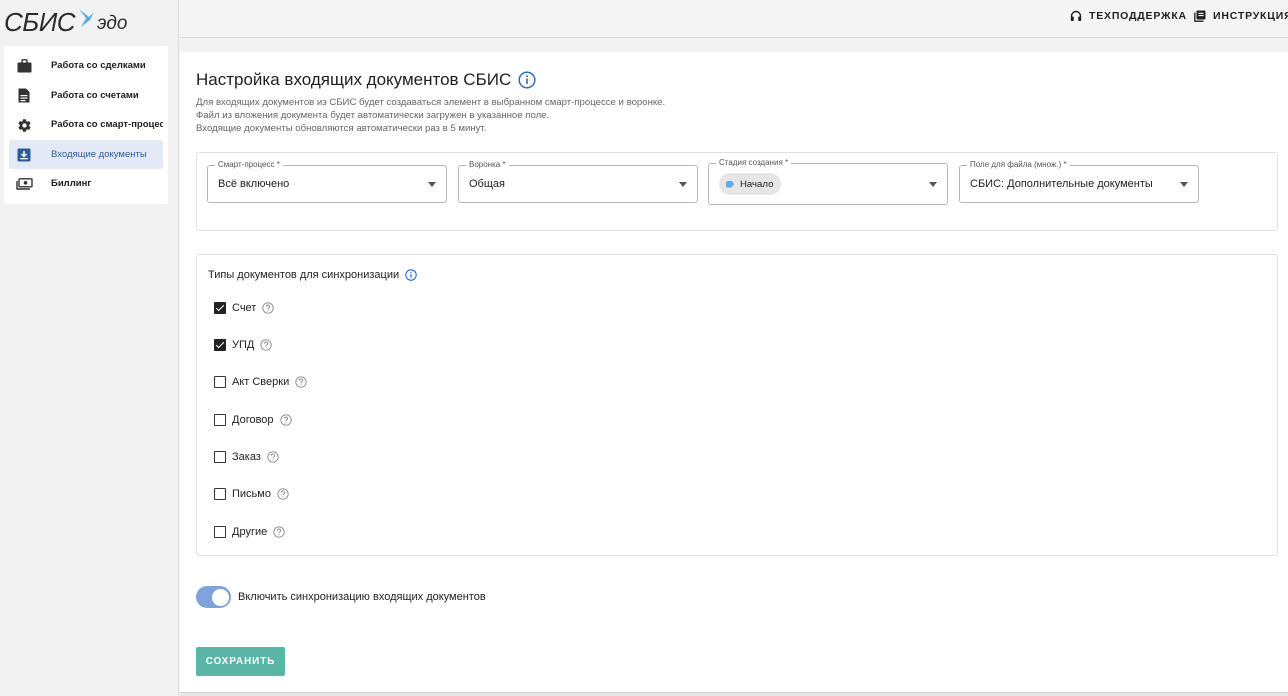 The width and height of the screenshot is (1288, 696). I want to click on support-label: ТЕХПОДДЕРЖКА, so click(1138, 16).